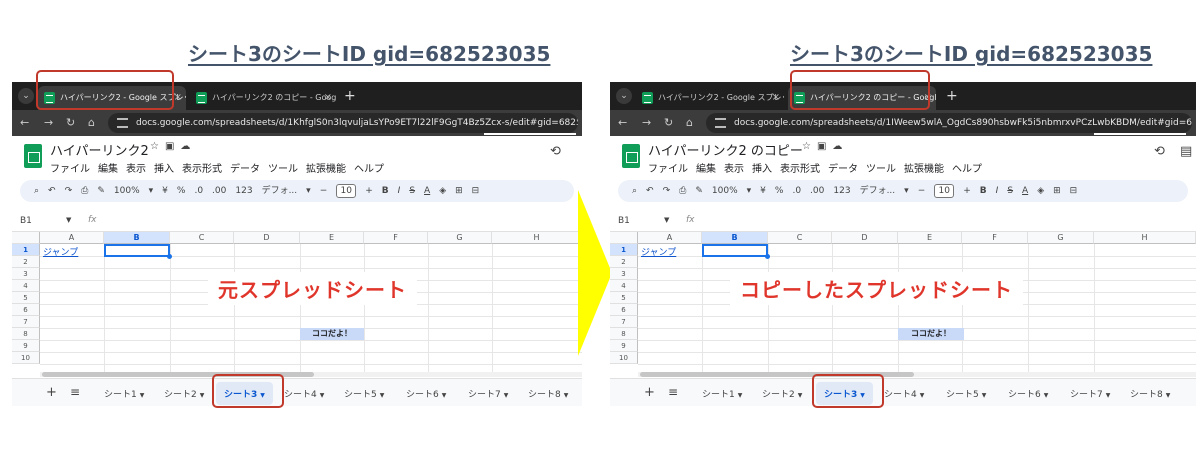 The height and width of the screenshot is (451, 1200). What do you see at coordinates (673, 392) in the screenshot?
I see `all-sheets-icon: ≡` at bounding box center [673, 392].